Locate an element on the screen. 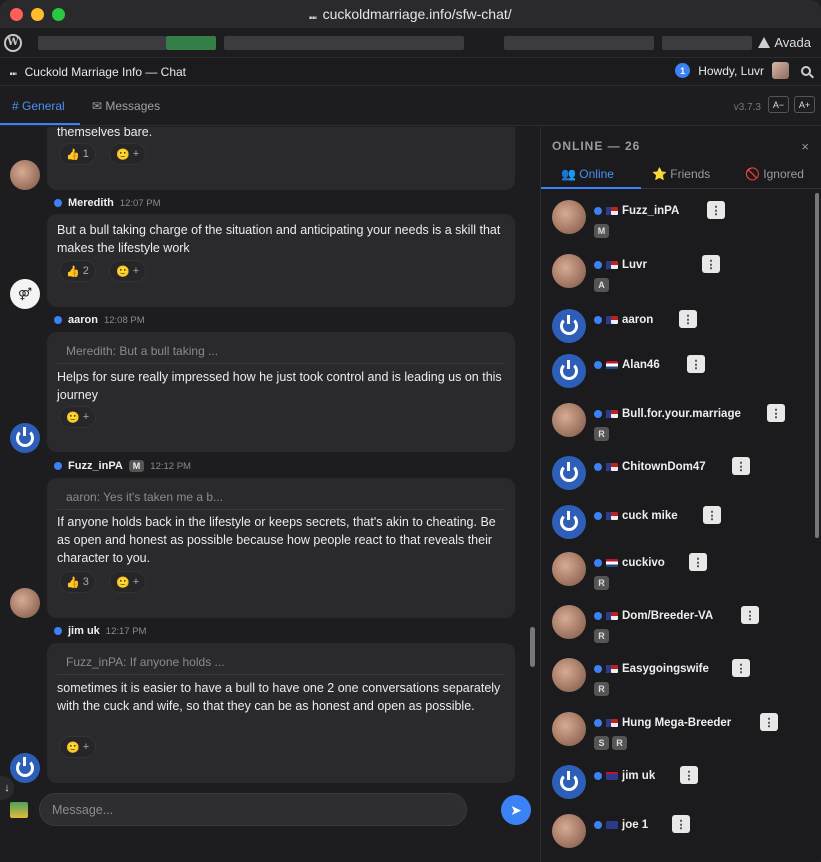 The image size is (821, 862). user-name-line: Fuzz_inPA is located at coordinates (636, 211).